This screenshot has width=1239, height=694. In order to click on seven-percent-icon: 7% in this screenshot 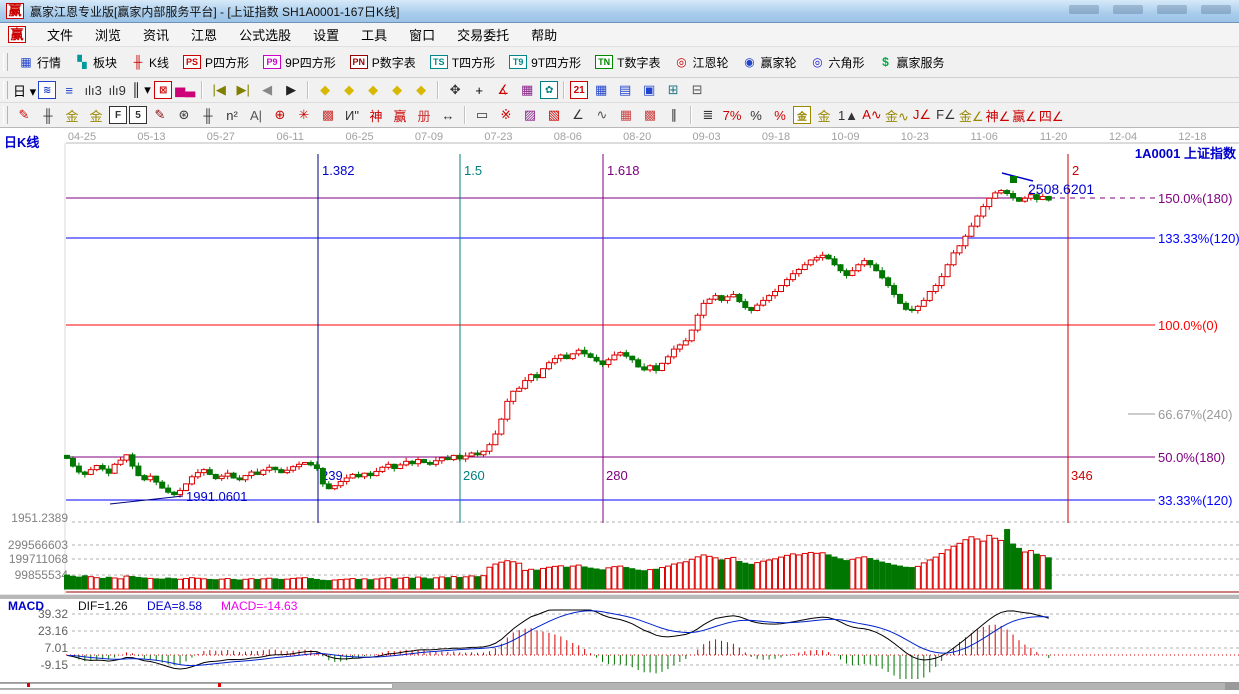, I will do `click(732, 115)`.